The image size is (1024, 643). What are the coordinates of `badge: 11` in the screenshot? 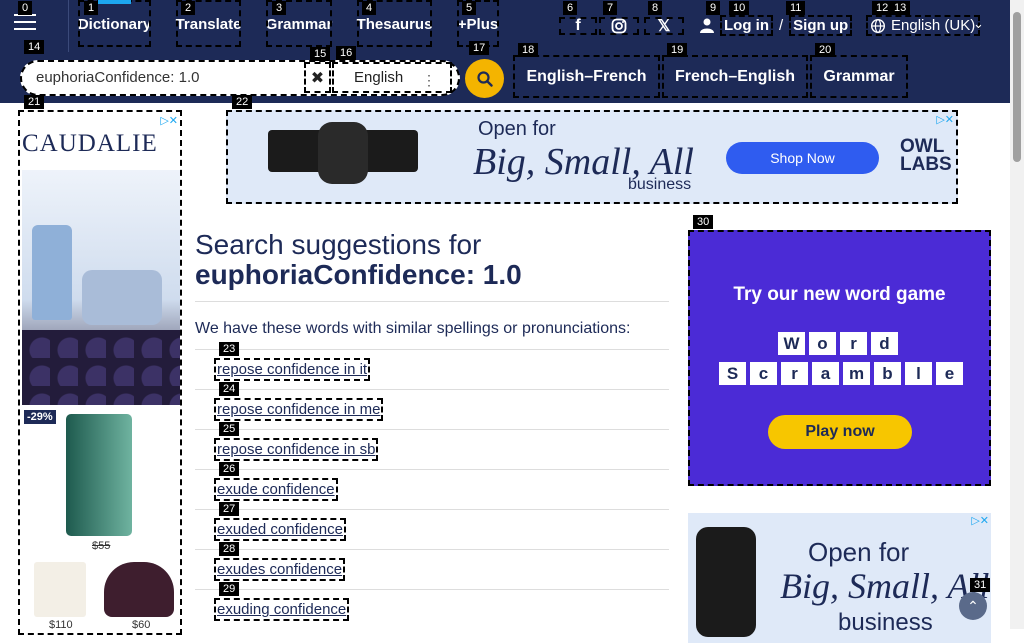 It's located at (796, 8).